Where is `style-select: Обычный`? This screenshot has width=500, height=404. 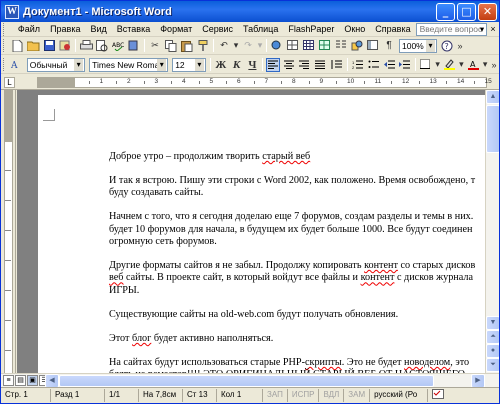
style-select: Обычный is located at coordinates (56, 64).